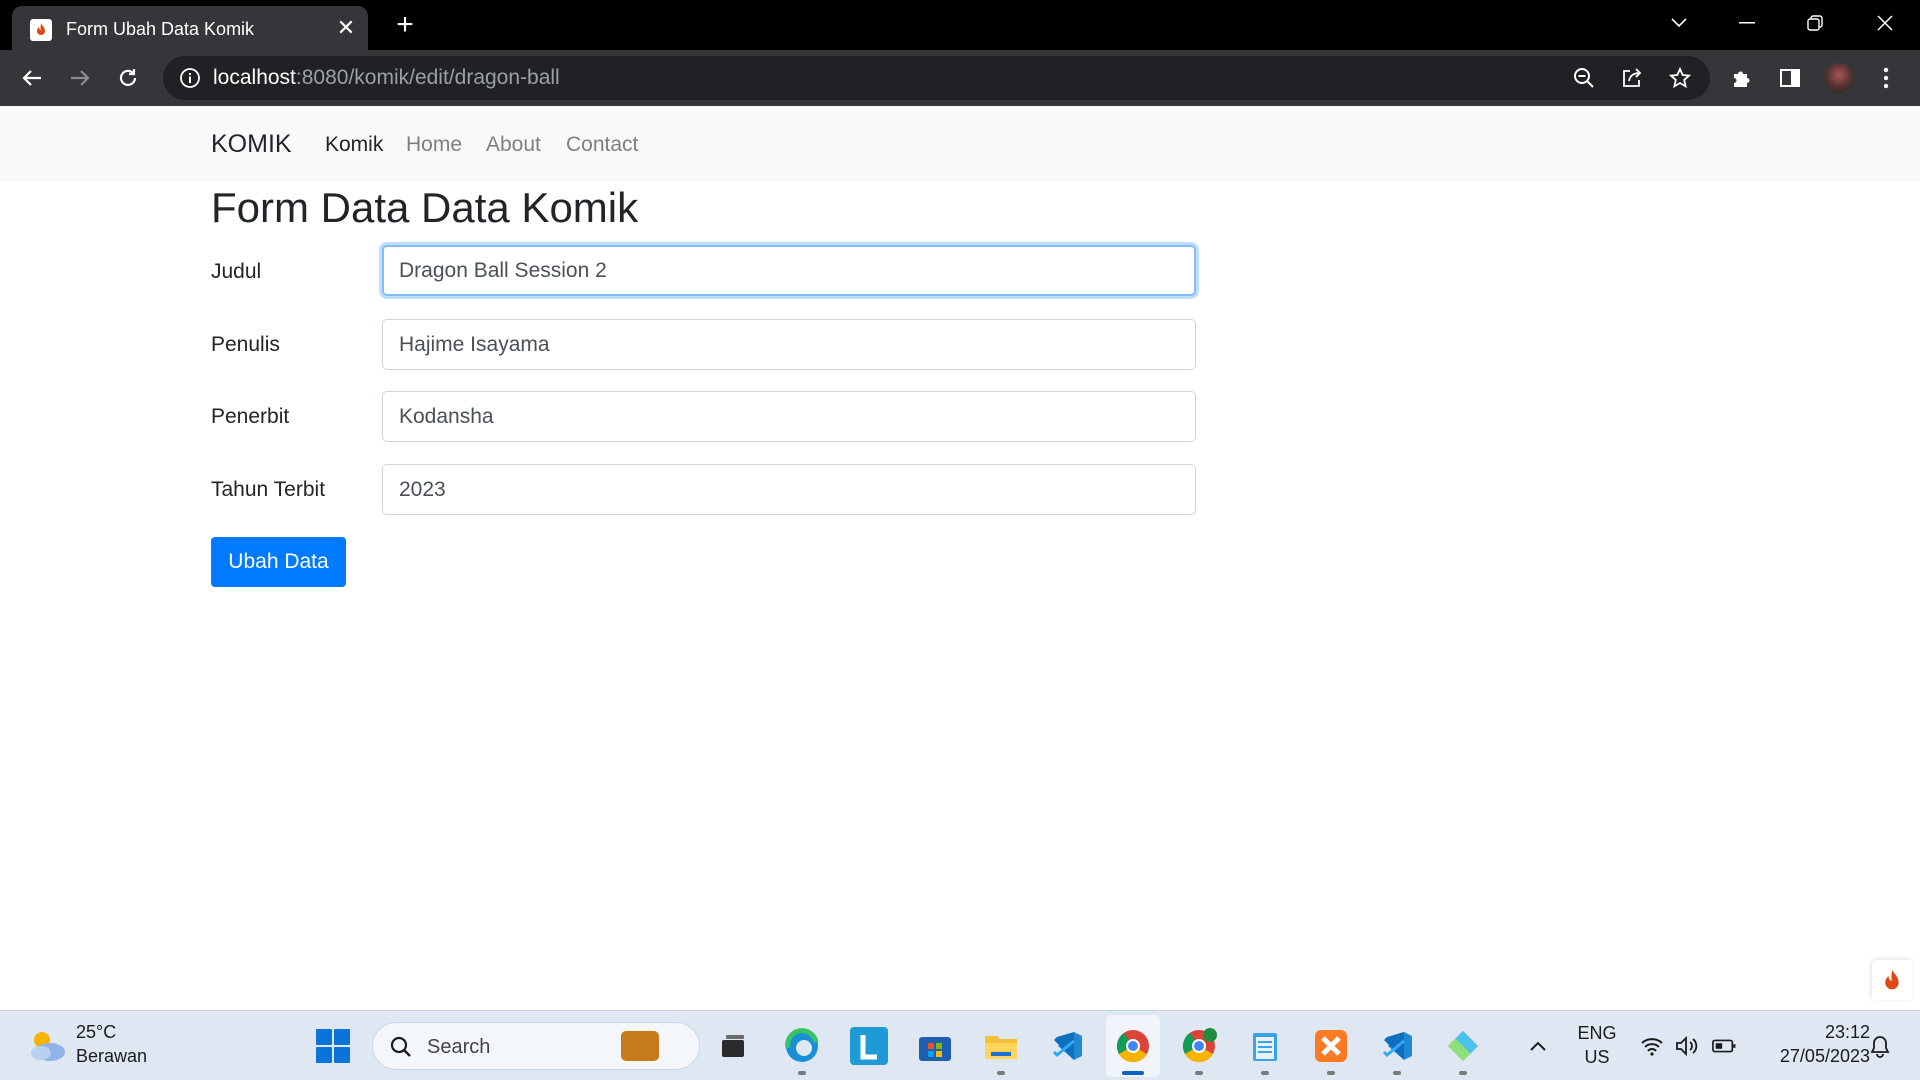 This screenshot has height=1080, width=1920. Describe the element at coordinates (251, 144) in the screenshot. I see `navbar-brand: KOMIK` at that location.